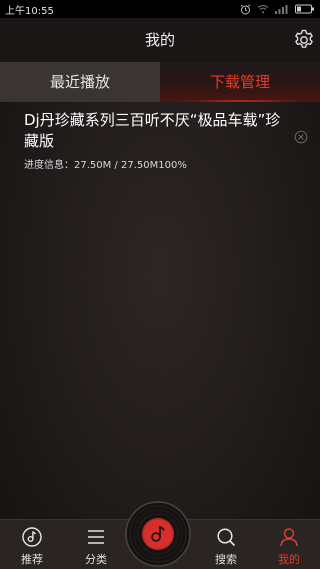 This screenshot has height=569, width=320. I want to click on download-progress: 进度信息：27.50M / 27.50M100%, so click(105, 165).